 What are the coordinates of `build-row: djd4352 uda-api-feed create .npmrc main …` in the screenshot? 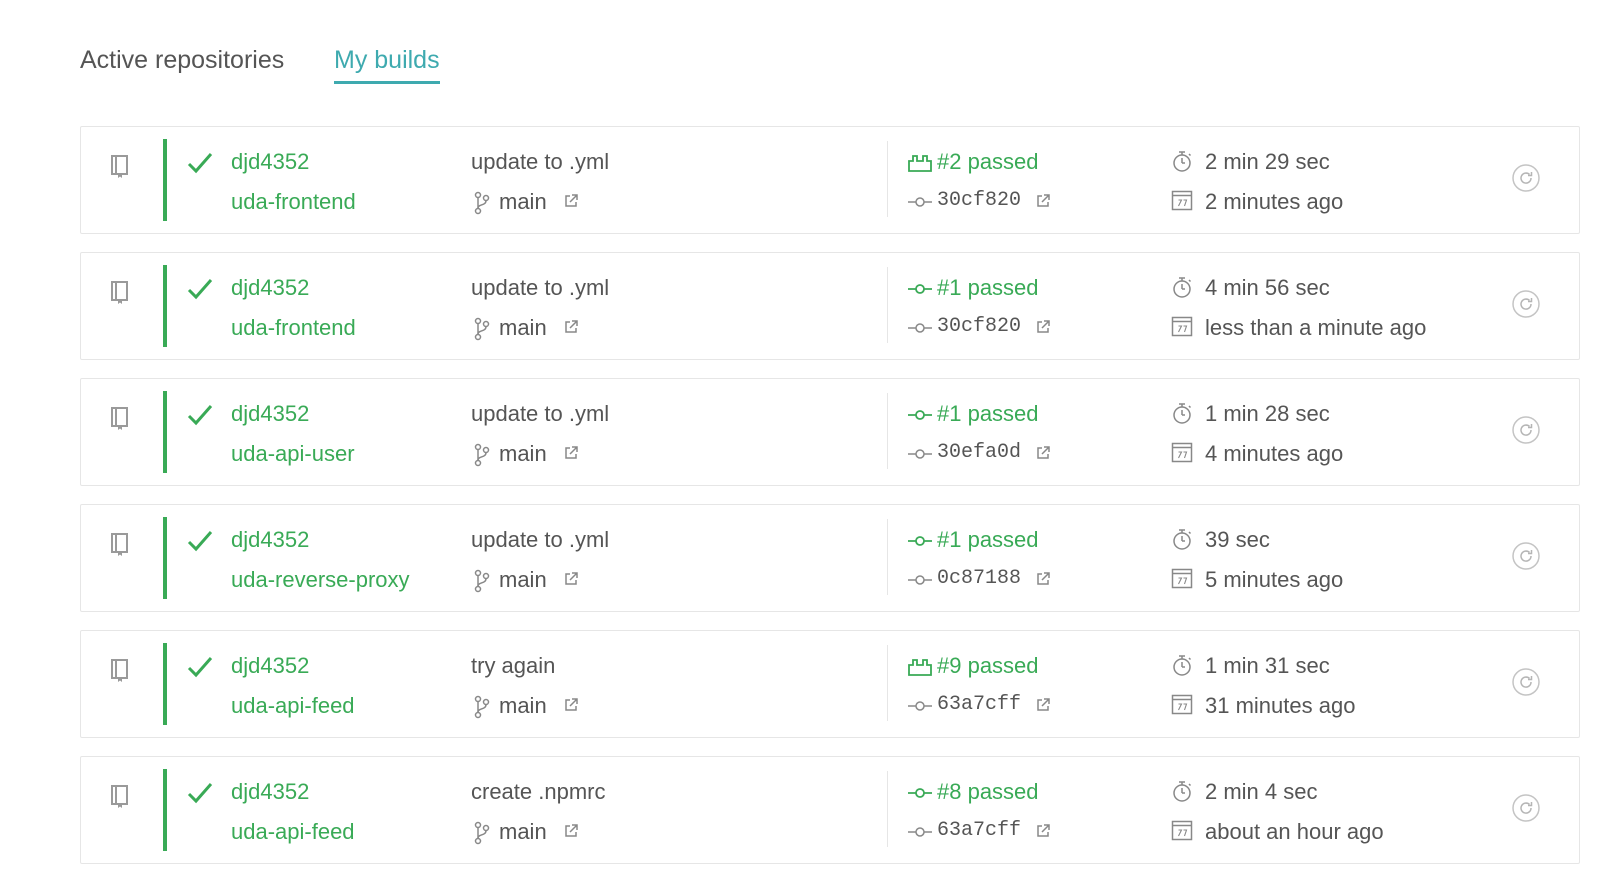 It's located at (830, 810).